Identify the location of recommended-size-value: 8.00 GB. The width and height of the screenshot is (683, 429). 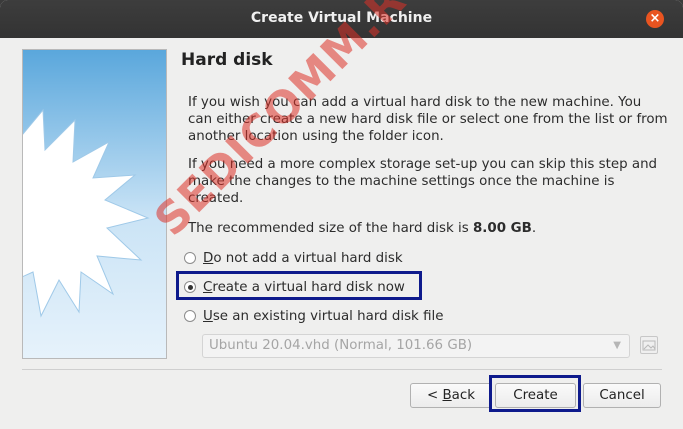
(502, 228).